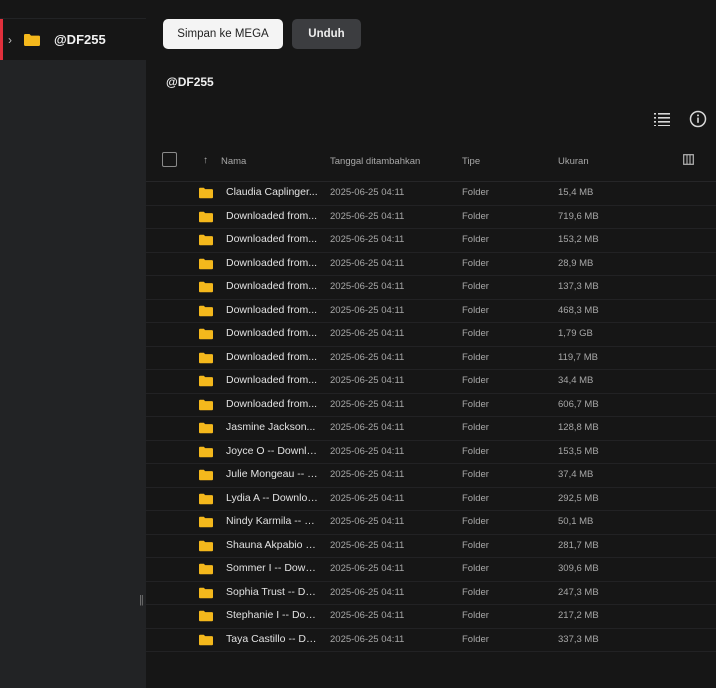 The image size is (716, 688). I want to click on info-icon, so click(698, 119).